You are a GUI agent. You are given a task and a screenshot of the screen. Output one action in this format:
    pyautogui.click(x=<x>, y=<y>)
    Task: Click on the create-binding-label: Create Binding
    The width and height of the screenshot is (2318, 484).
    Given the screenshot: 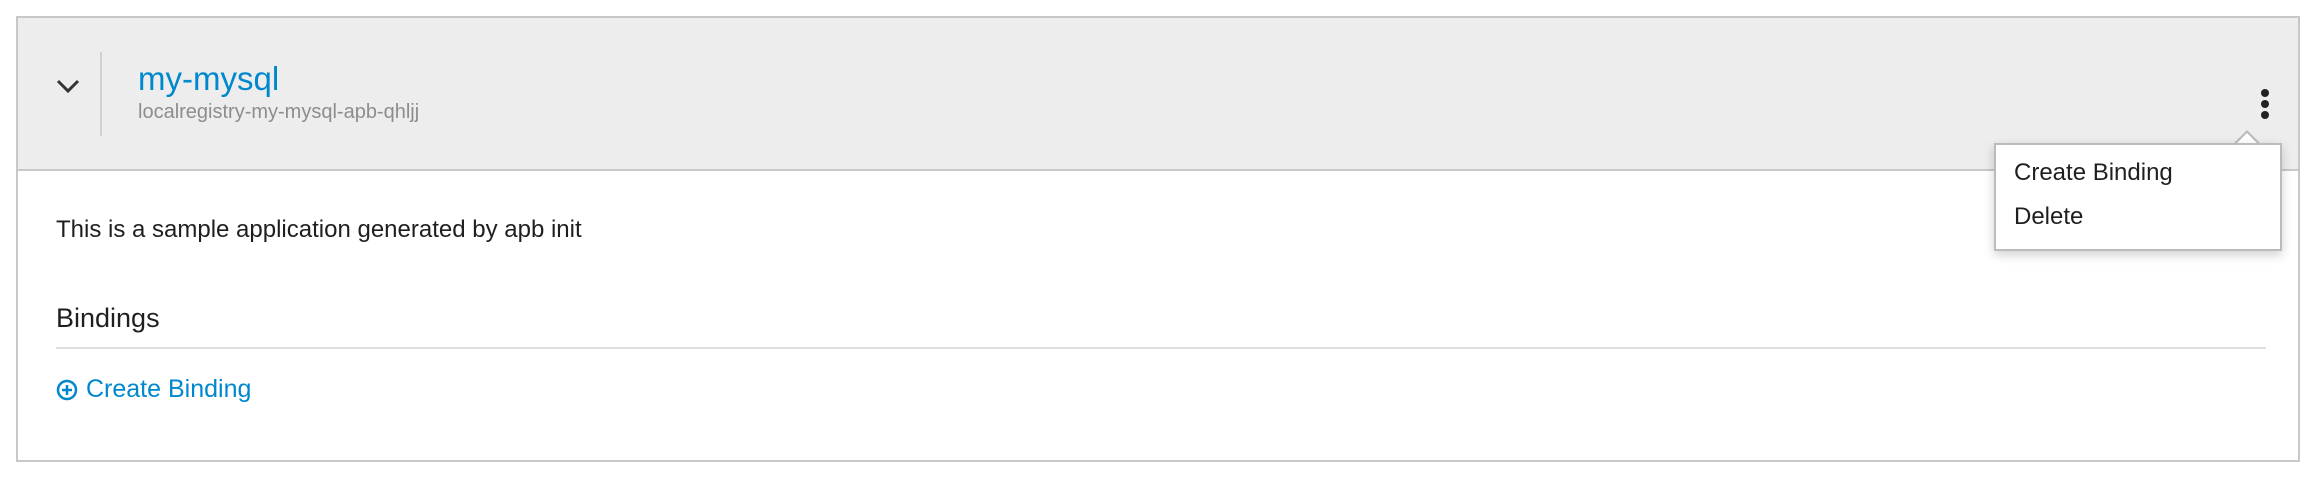 What is the action you would take?
    pyautogui.click(x=169, y=389)
    